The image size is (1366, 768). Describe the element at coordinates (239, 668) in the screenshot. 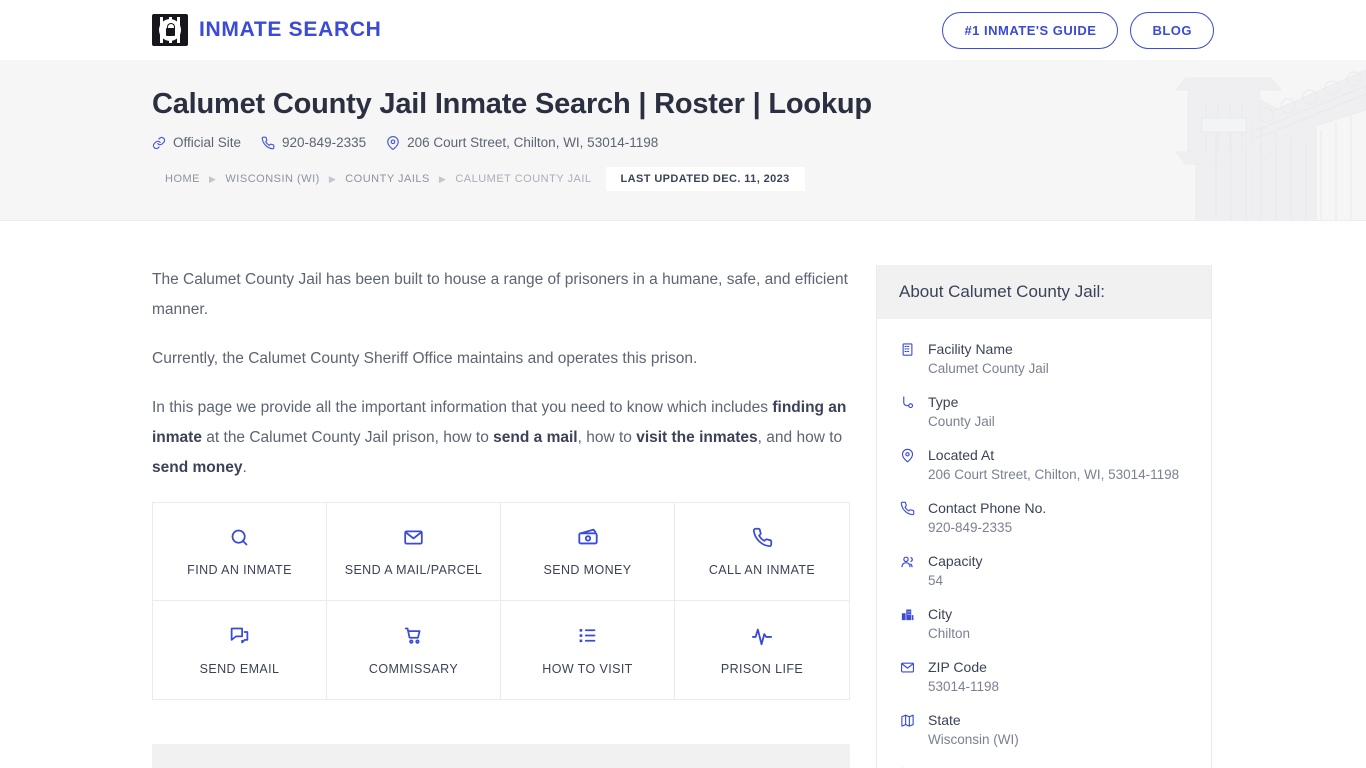

I see `tile-label: SEND EMAIL` at that location.